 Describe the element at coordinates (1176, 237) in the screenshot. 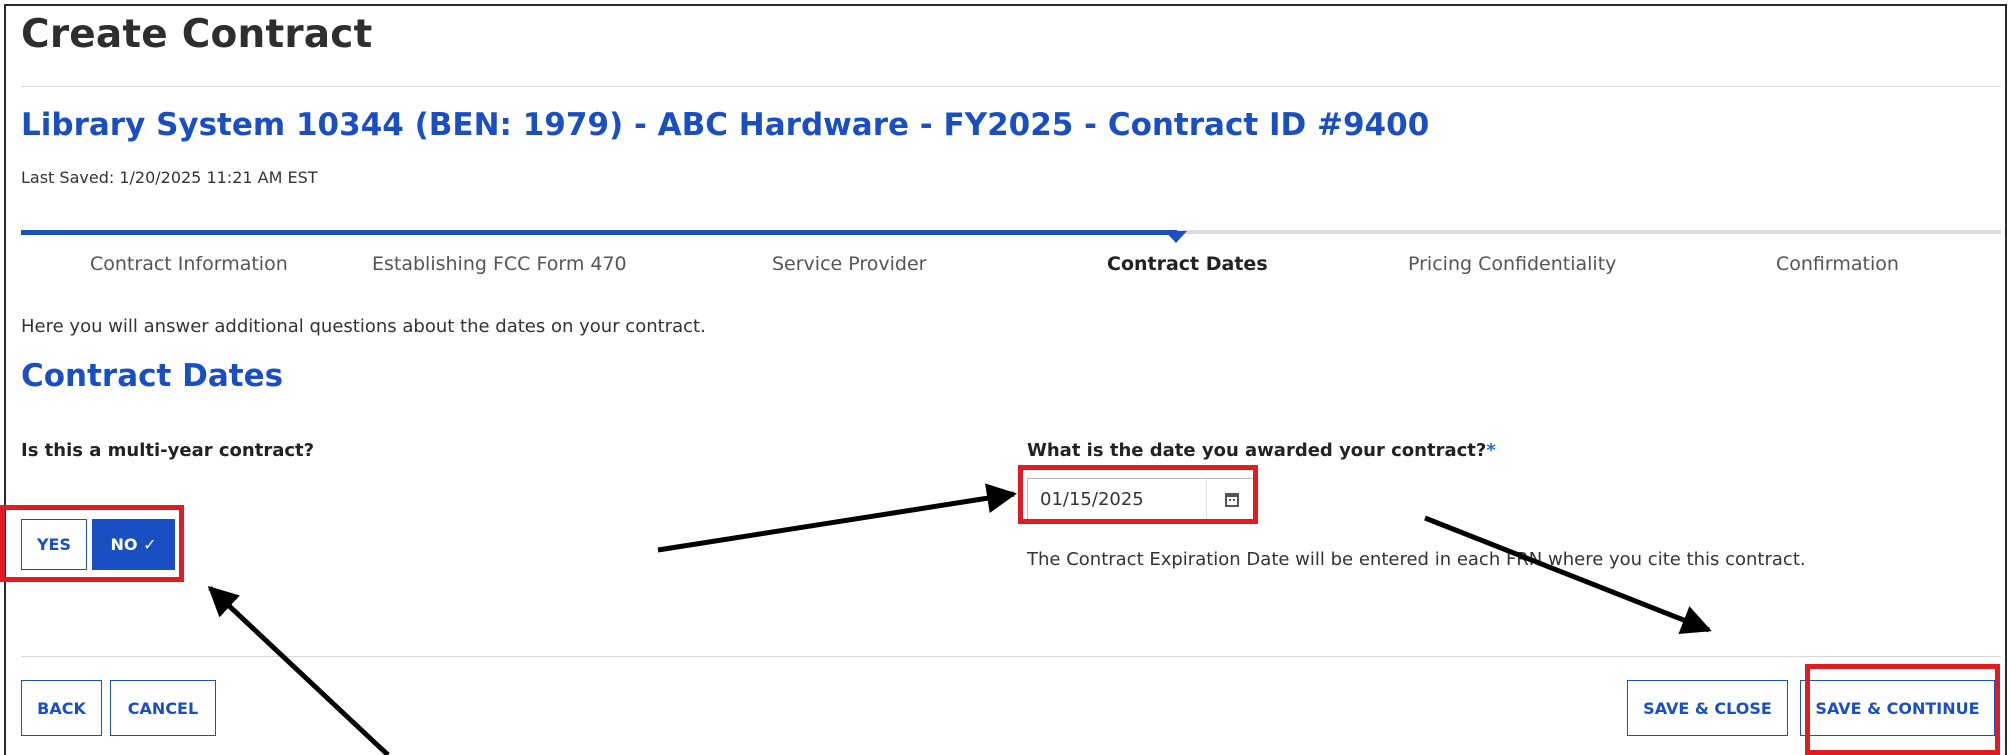

I see `progress-current-marker` at that location.